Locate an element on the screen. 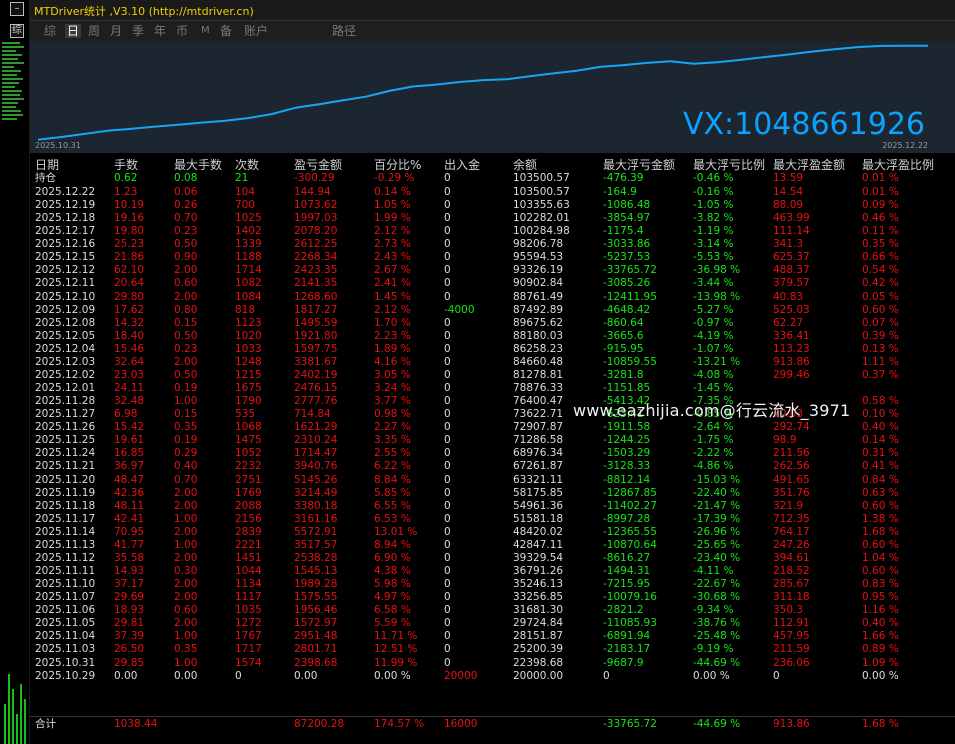  tab-account: 账户 is located at coordinates (256, 31).